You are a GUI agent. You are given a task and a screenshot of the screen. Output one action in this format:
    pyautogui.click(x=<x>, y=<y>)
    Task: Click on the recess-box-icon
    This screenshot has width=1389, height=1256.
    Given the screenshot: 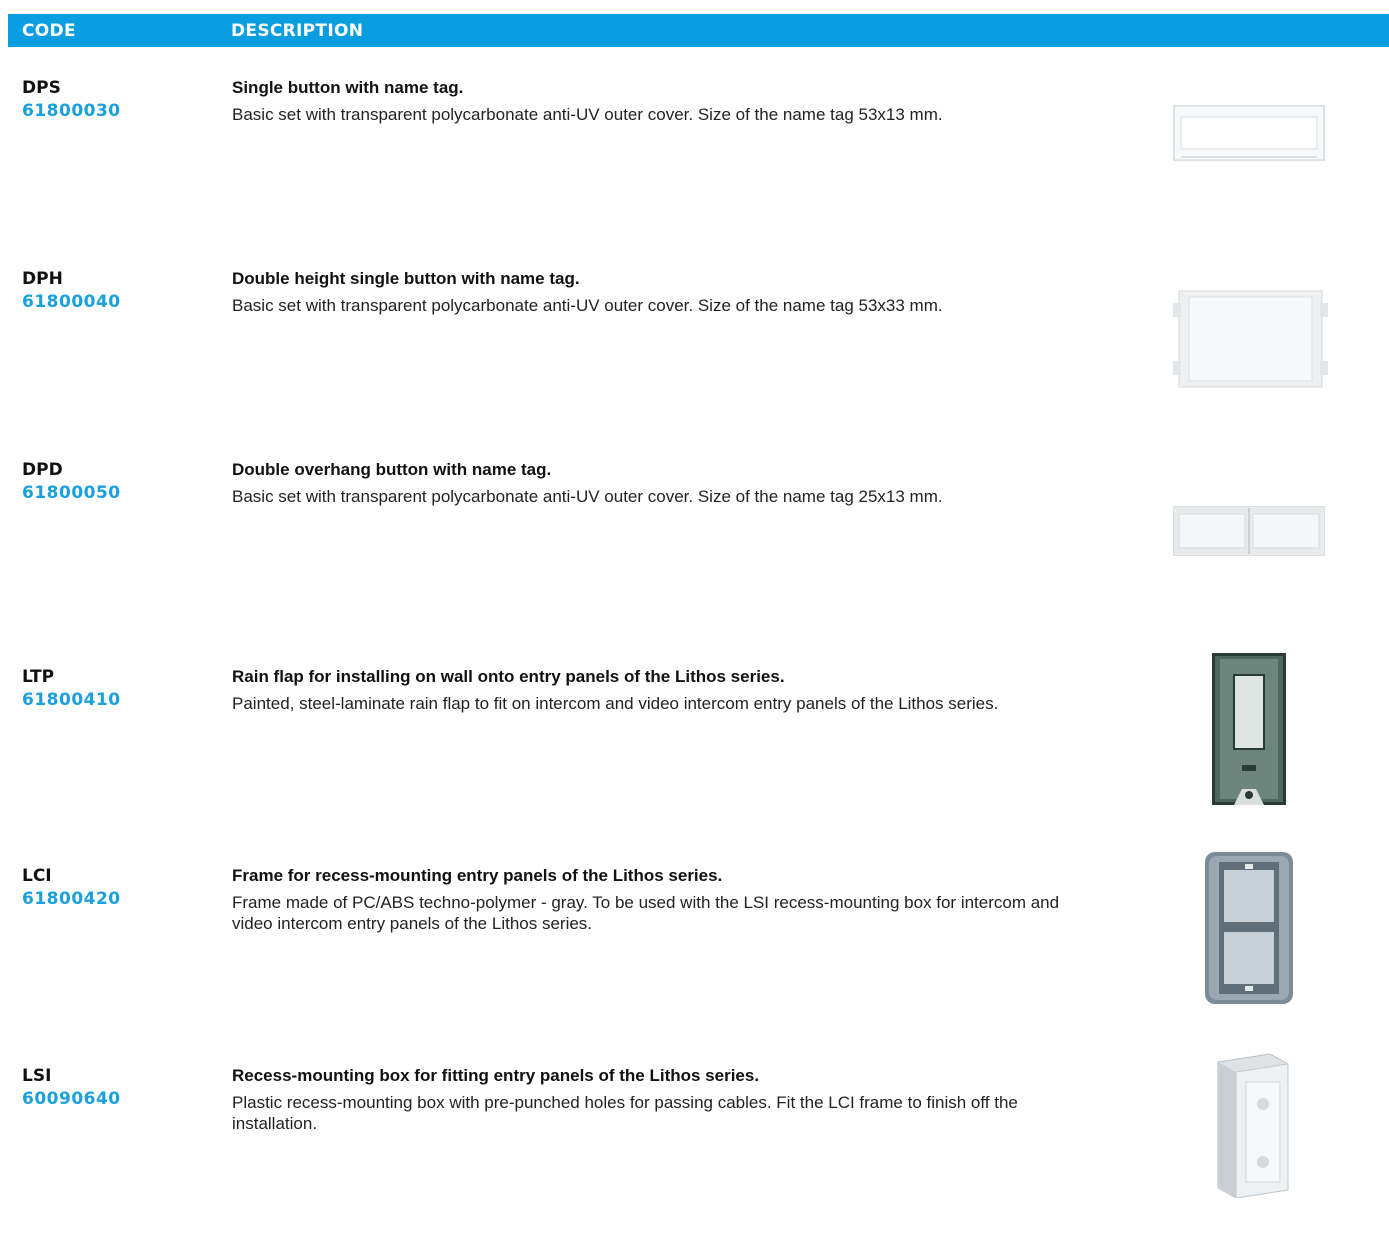 What is the action you would take?
    pyautogui.click(x=1253, y=1125)
    